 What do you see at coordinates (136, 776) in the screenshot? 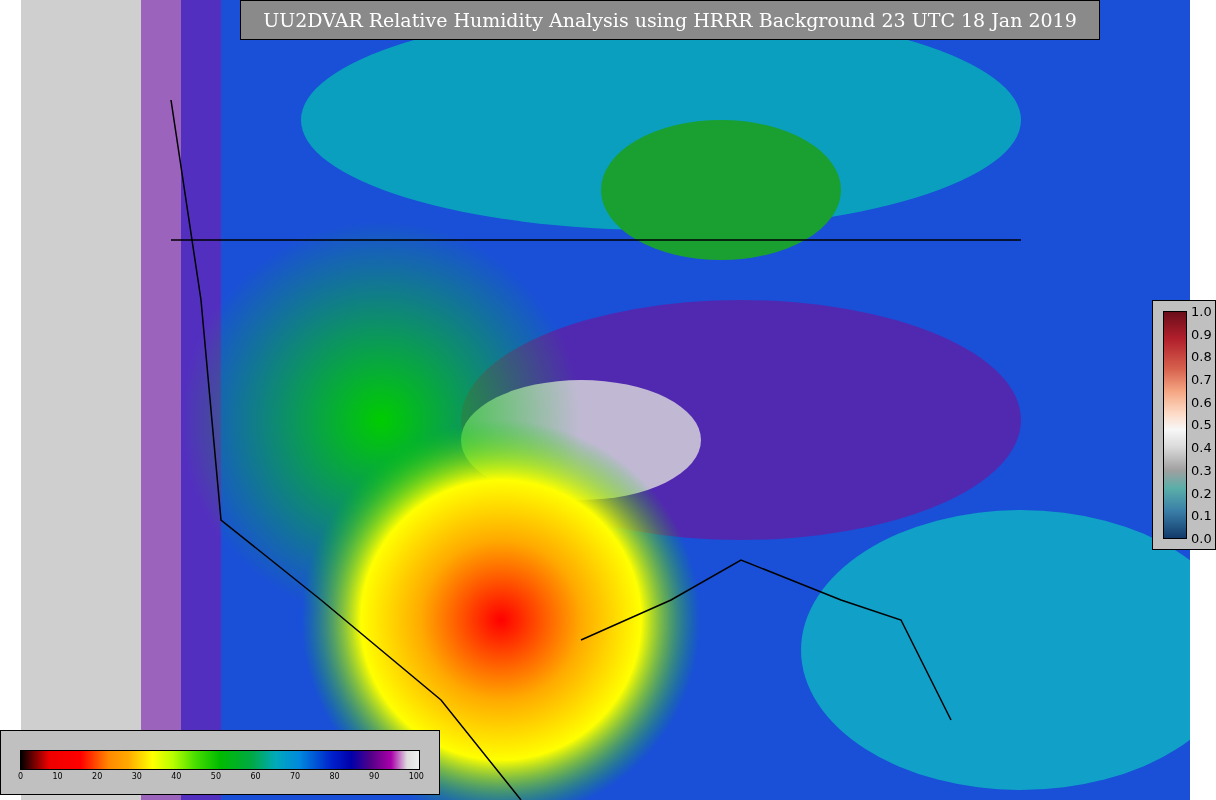
I see `tick-label: 30` at bounding box center [136, 776].